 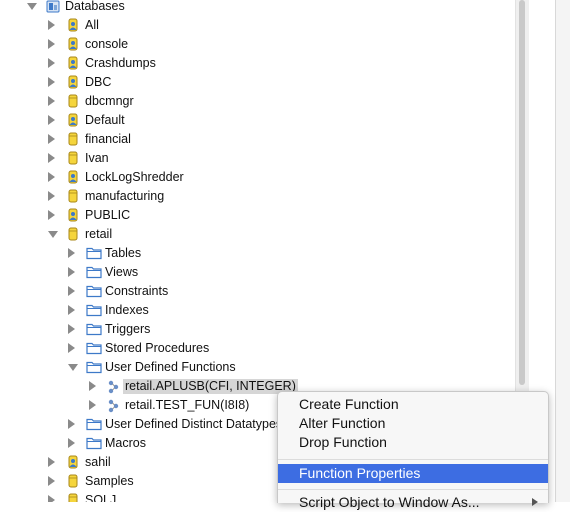 I want to click on tree-node-label: retail.TEST_FUN(I8I8), so click(x=187, y=405).